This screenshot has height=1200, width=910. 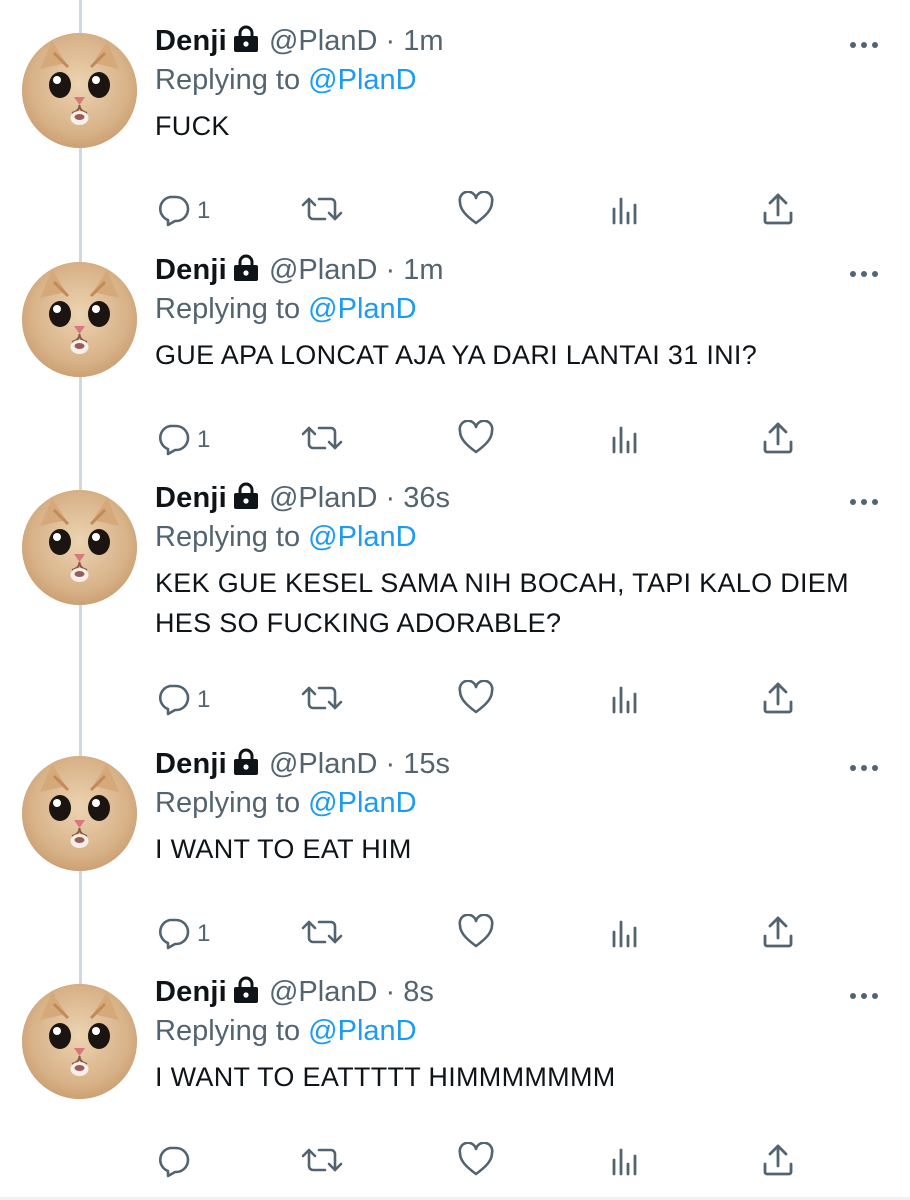 I want to click on tweet-text: FUCK, so click(x=192, y=126).